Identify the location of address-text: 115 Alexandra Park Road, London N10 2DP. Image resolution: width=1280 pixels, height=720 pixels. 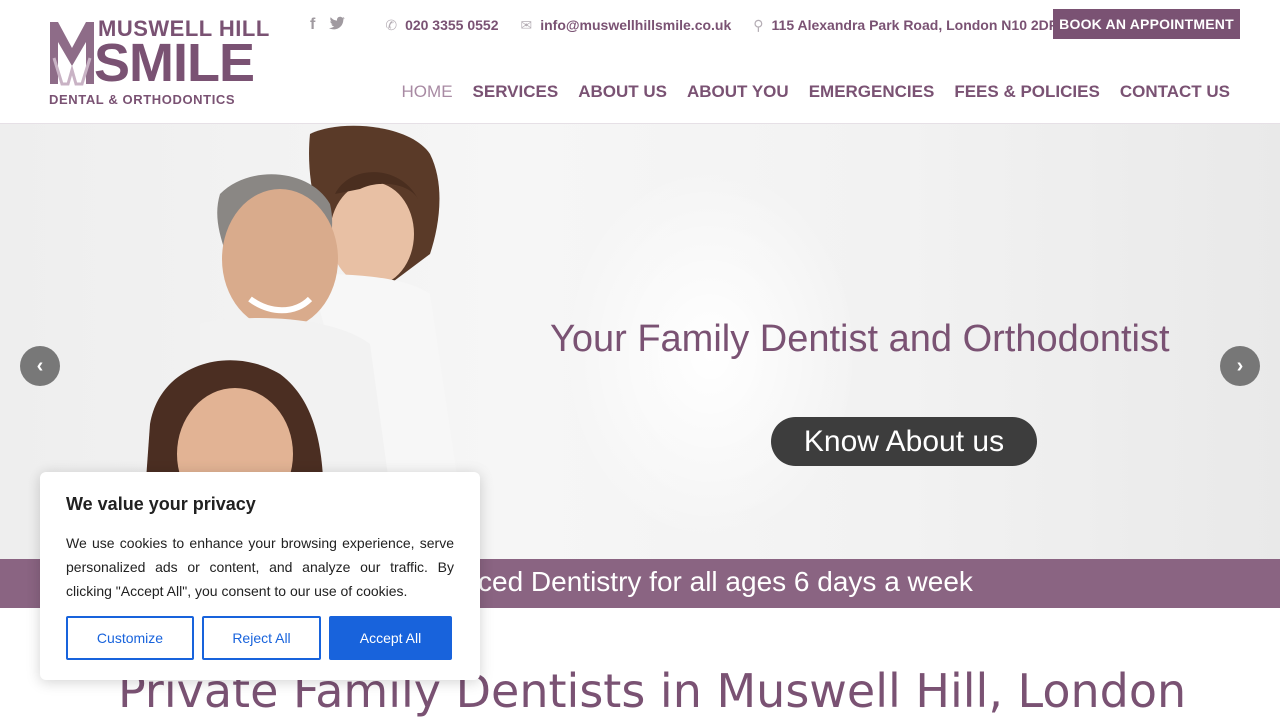
(915, 25).